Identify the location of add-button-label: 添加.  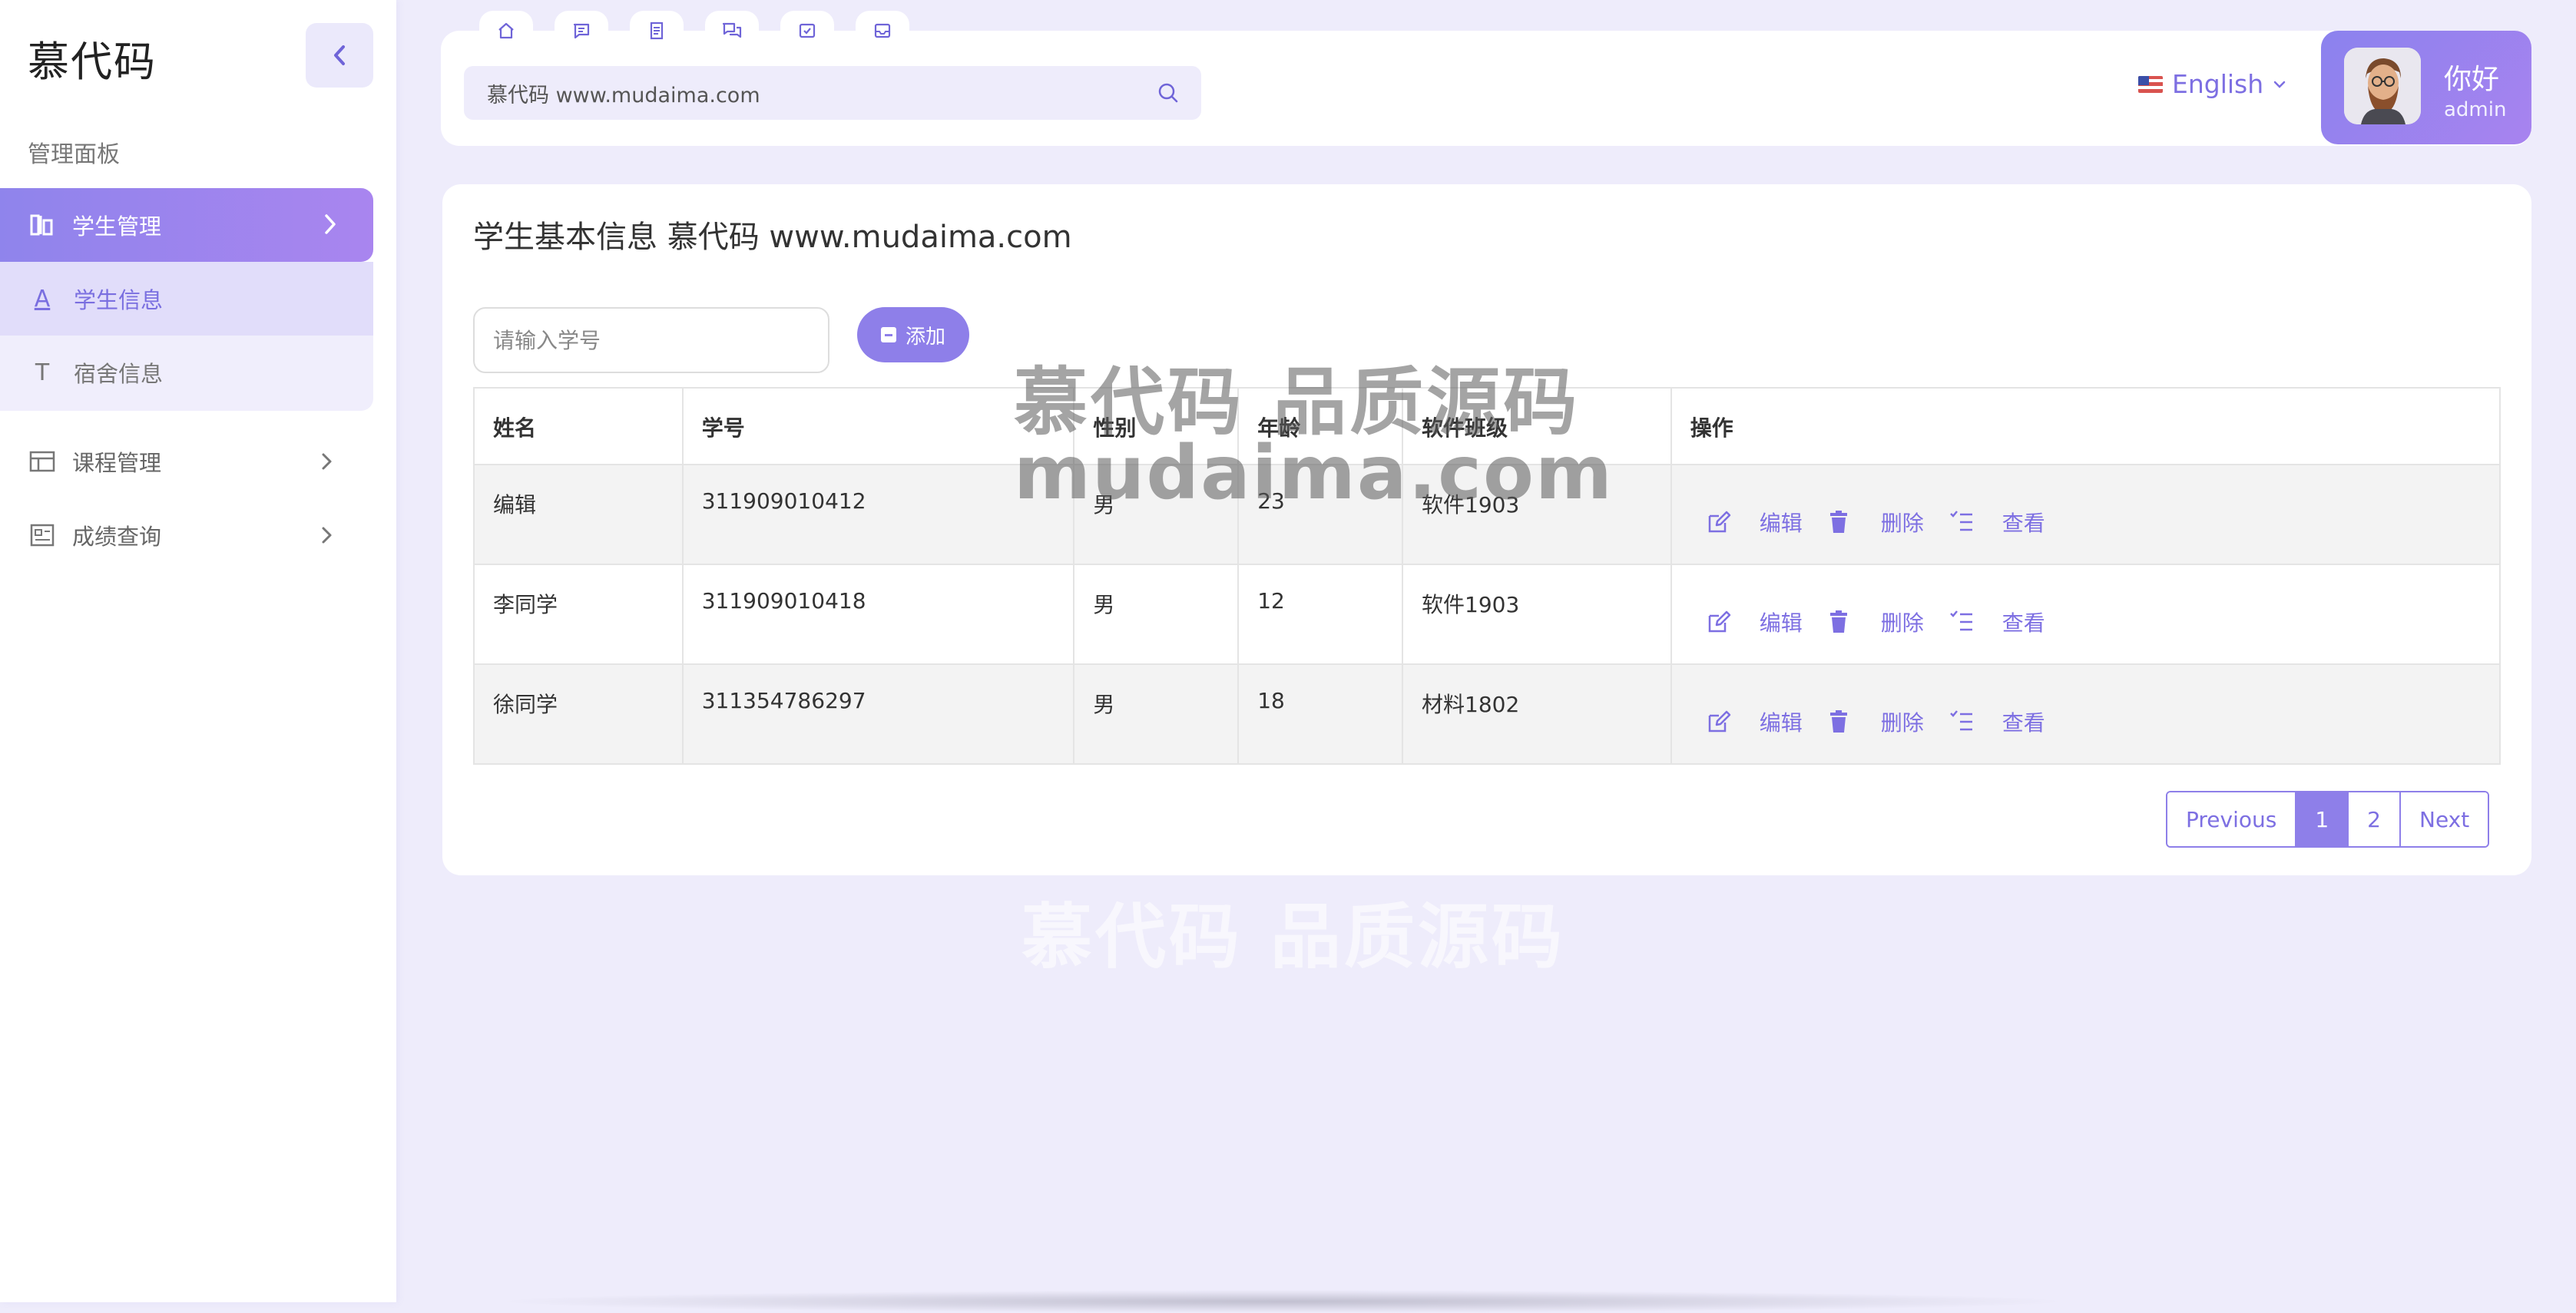
(925, 336).